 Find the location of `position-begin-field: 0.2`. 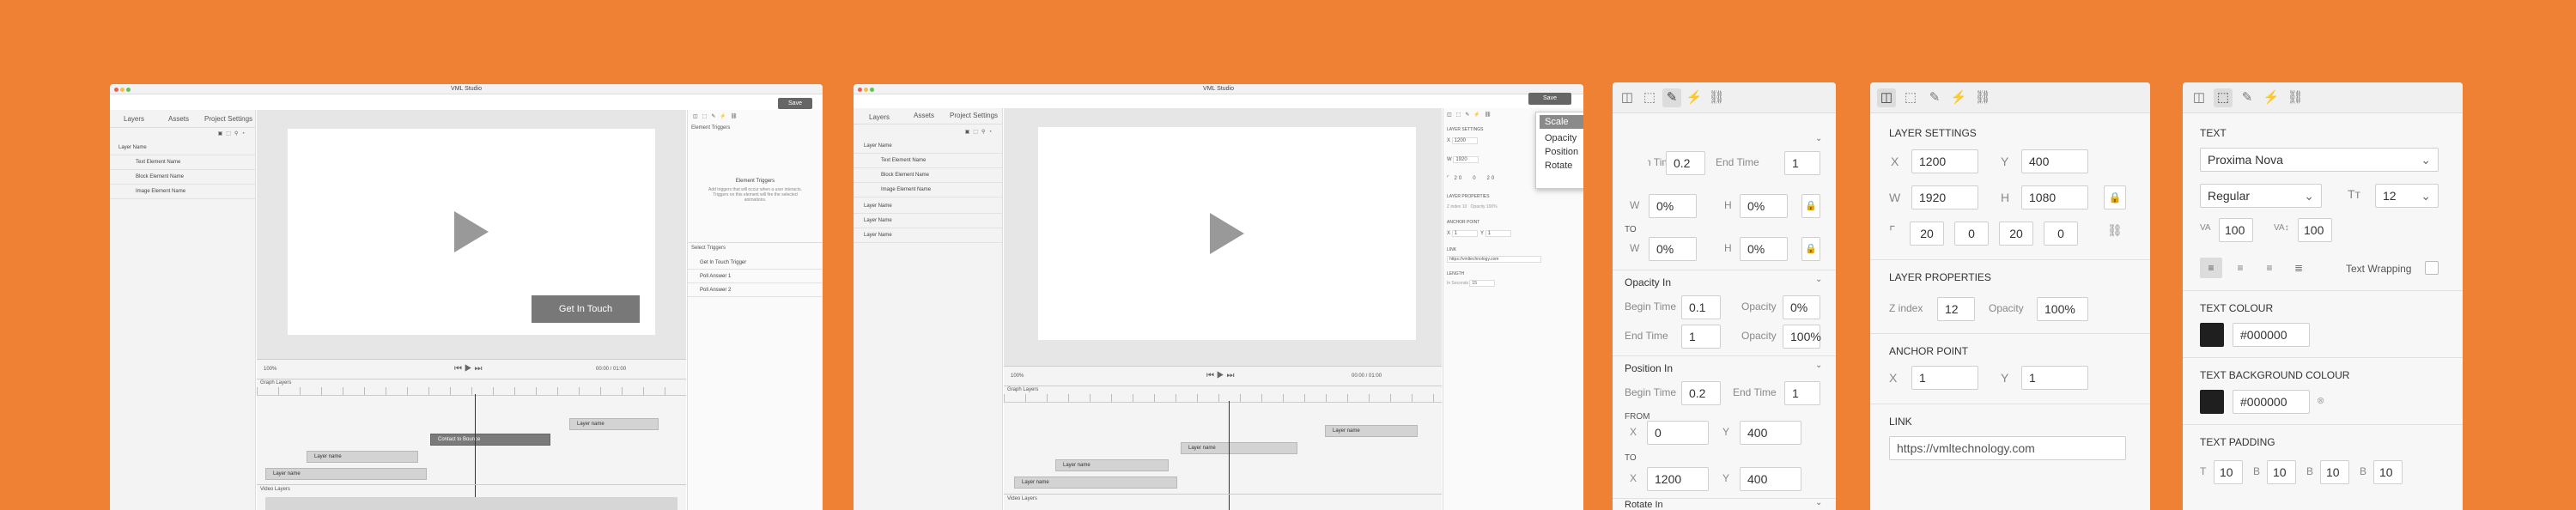

position-begin-field: 0.2 is located at coordinates (1701, 393).